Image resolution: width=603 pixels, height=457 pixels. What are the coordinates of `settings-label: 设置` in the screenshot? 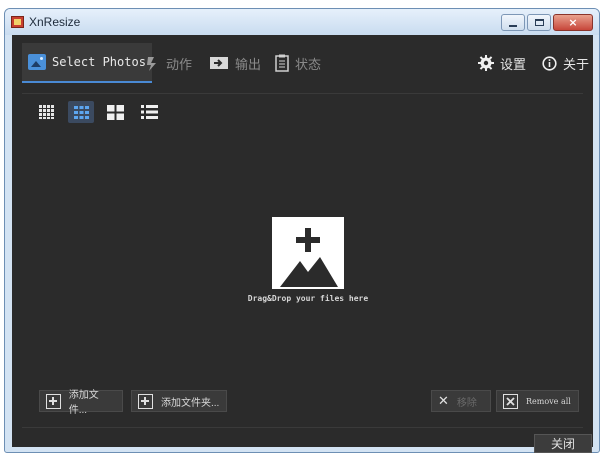 It's located at (513, 64).